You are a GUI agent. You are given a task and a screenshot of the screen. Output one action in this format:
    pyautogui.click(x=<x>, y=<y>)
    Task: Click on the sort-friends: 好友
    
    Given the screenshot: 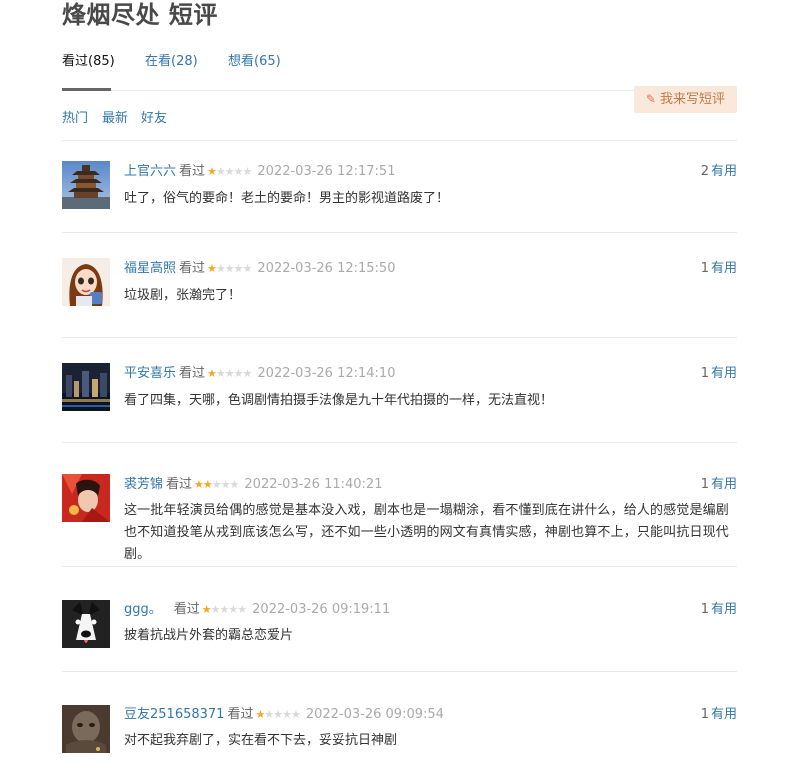 What is the action you would take?
    pyautogui.click(x=154, y=116)
    